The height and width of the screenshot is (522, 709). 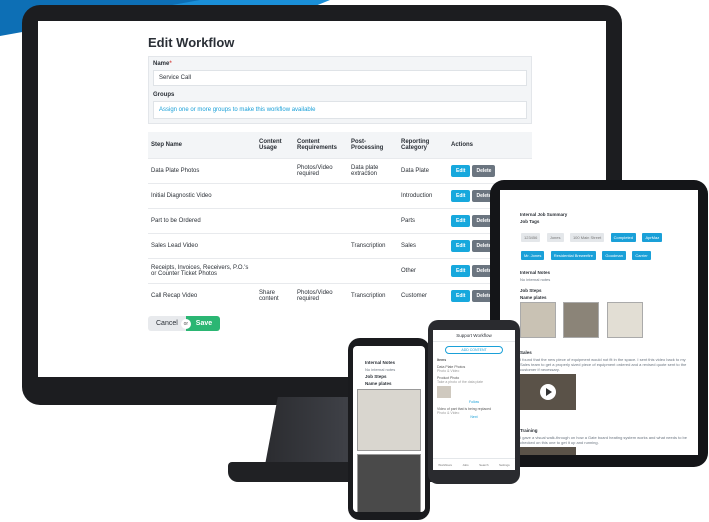 What do you see at coordinates (484, 465) in the screenshot?
I see `nav-search: Search` at bounding box center [484, 465].